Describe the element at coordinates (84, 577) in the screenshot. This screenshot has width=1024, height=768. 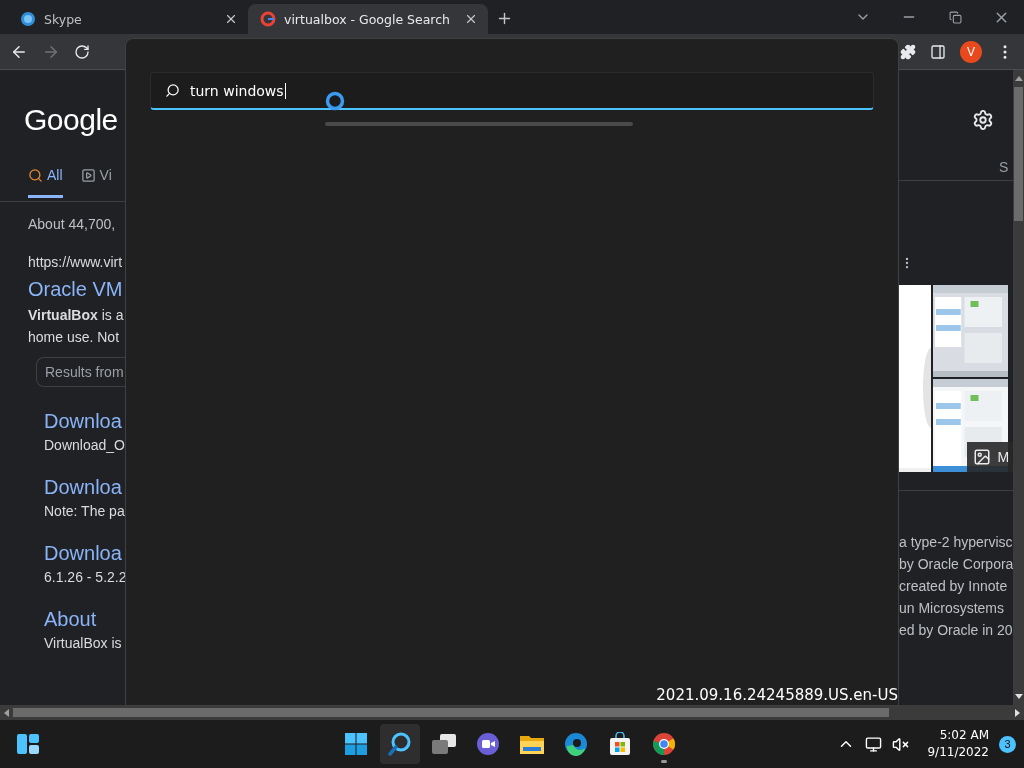
I see `sitelink-snippet: 6.1.26 - 5.2.2` at that location.